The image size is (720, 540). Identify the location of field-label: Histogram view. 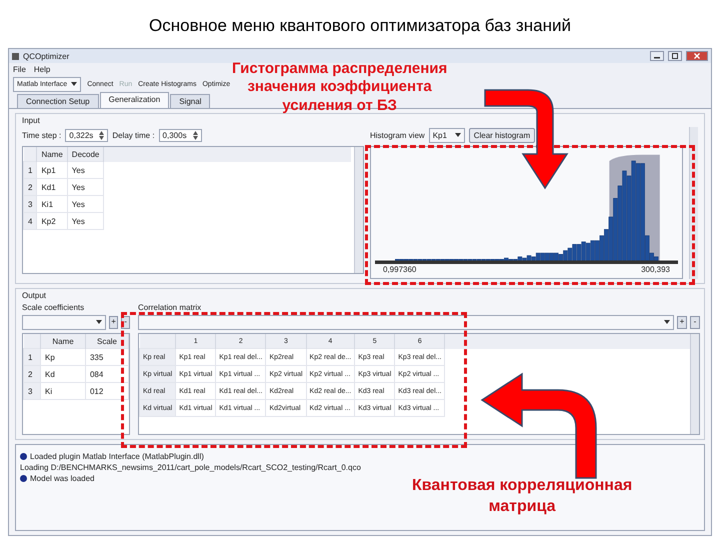
(397, 135).